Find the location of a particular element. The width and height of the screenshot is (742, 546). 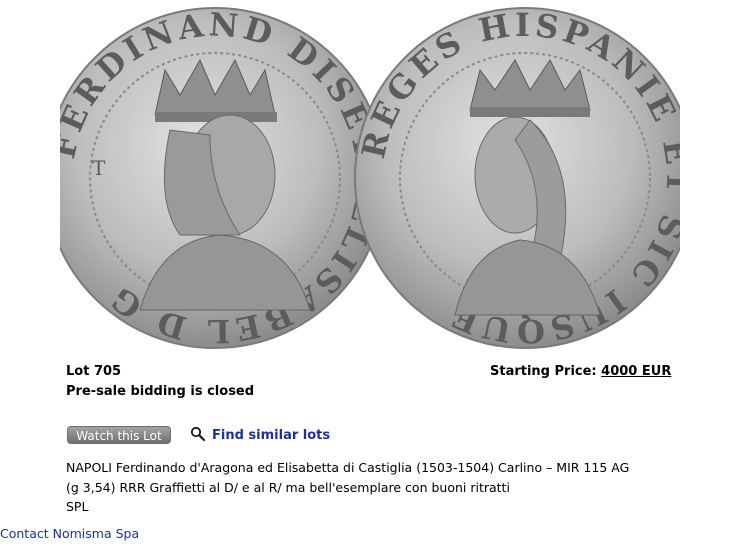

watch-lot-button: Watch this Lot is located at coordinates (119, 435).